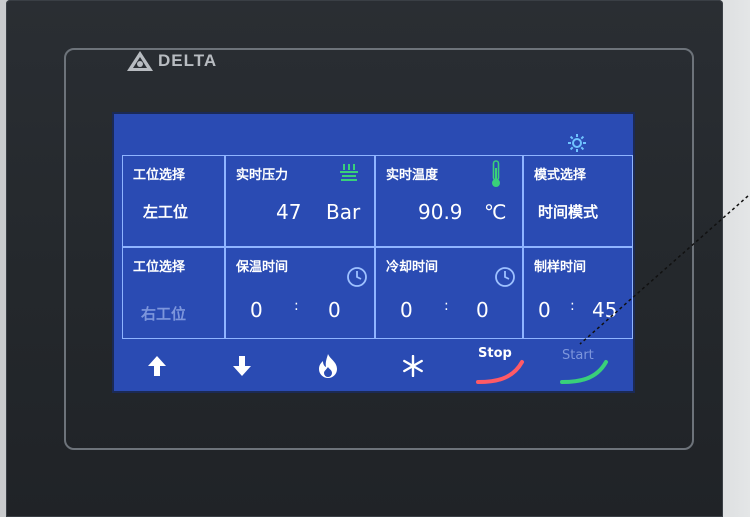 The width and height of the screenshot is (750, 517). Describe the element at coordinates (159, 175) in the screenshot. I see `station-select-label: 工位选择` at that location.